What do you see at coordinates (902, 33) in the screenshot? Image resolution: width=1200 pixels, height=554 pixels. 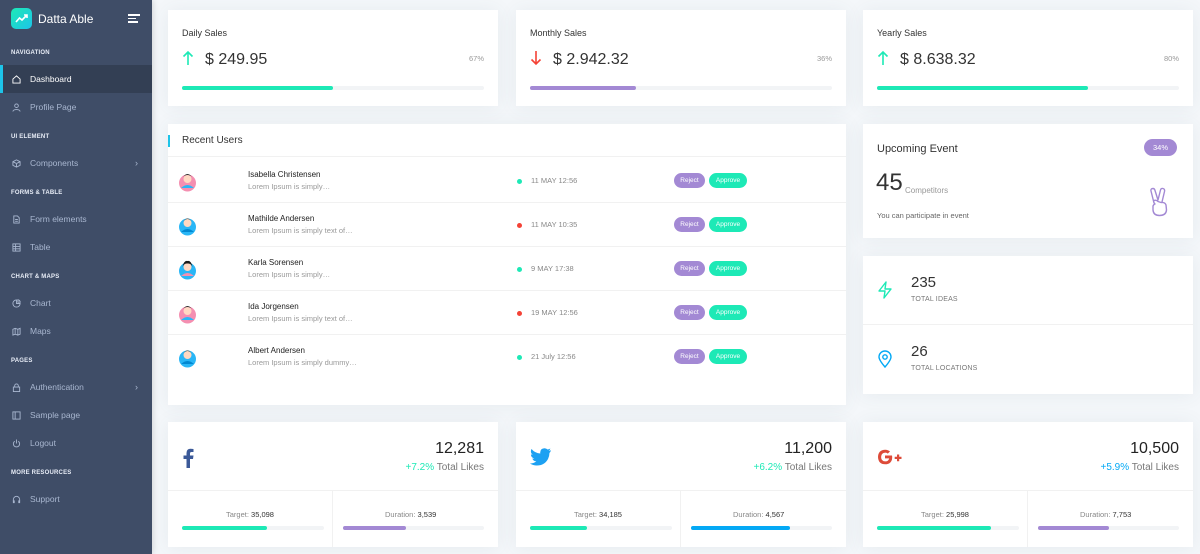 I see `card-title: Yearly Sales` at bounding box center [902, 33].